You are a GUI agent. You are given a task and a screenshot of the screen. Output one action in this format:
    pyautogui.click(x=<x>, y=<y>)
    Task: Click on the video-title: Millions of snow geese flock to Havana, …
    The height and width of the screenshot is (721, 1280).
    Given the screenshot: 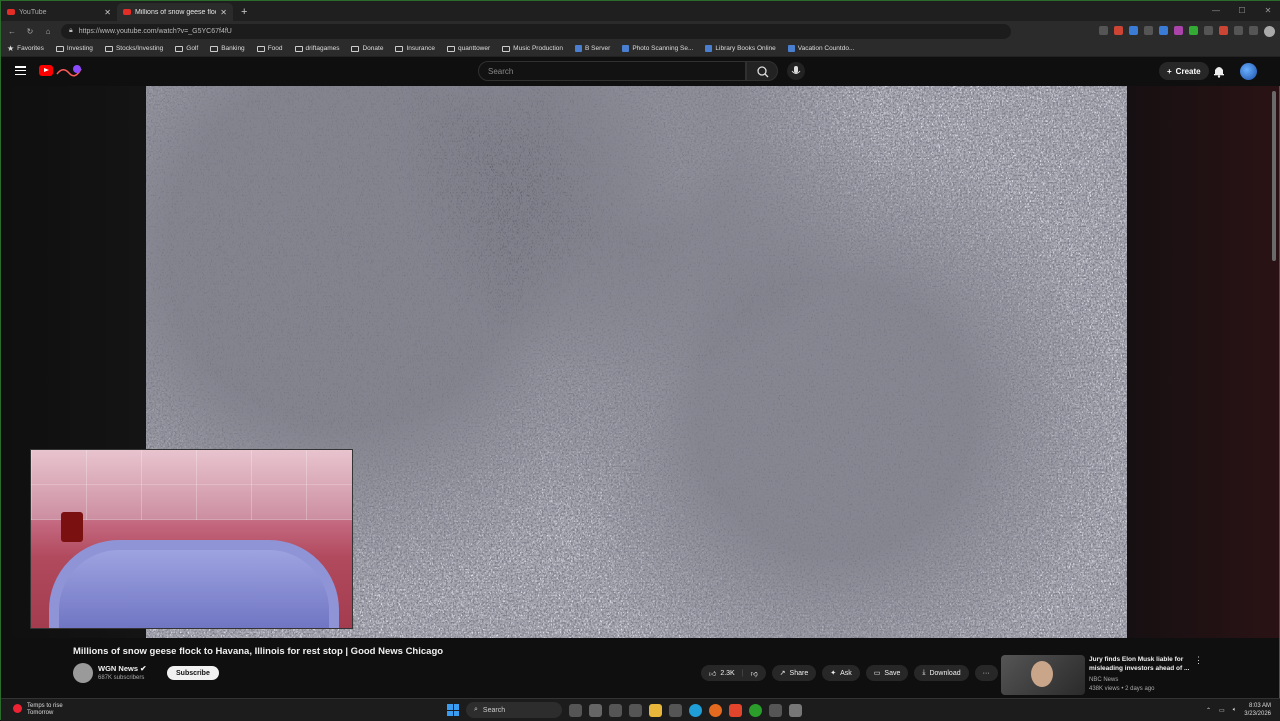 What is the action you would take?
    pyautogui.click(x=258, y=651)
    